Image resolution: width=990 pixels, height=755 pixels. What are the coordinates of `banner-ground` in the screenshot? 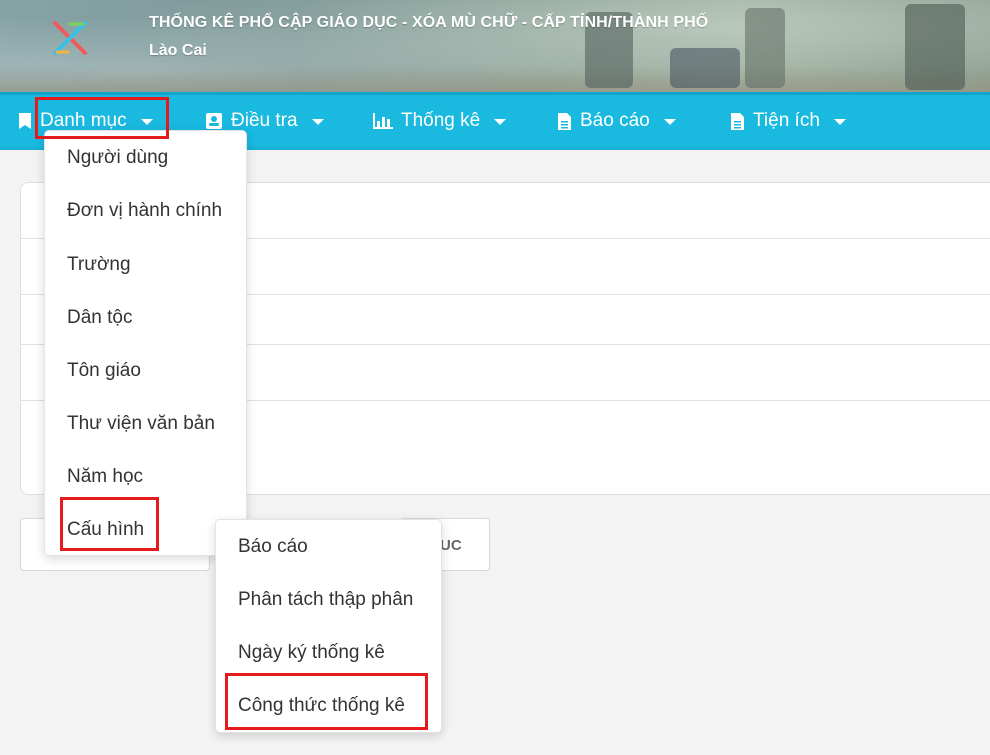 It's located at (495, 79).